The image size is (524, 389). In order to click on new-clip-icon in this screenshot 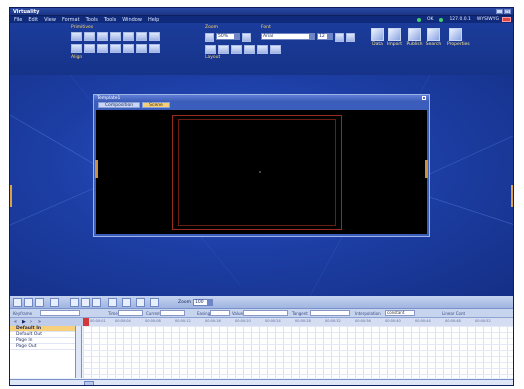, I will do `click(17, 302)`.